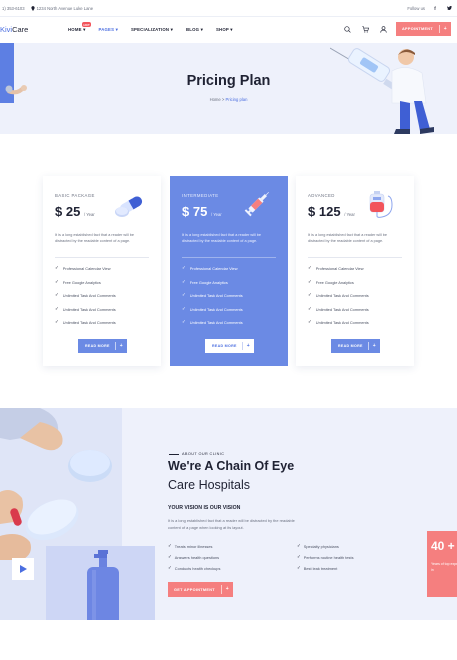  What do you see at coordinates (197, 557) in the screenshot?
I see `feature-text: Answers health questions` at bounding box center [197, 557].